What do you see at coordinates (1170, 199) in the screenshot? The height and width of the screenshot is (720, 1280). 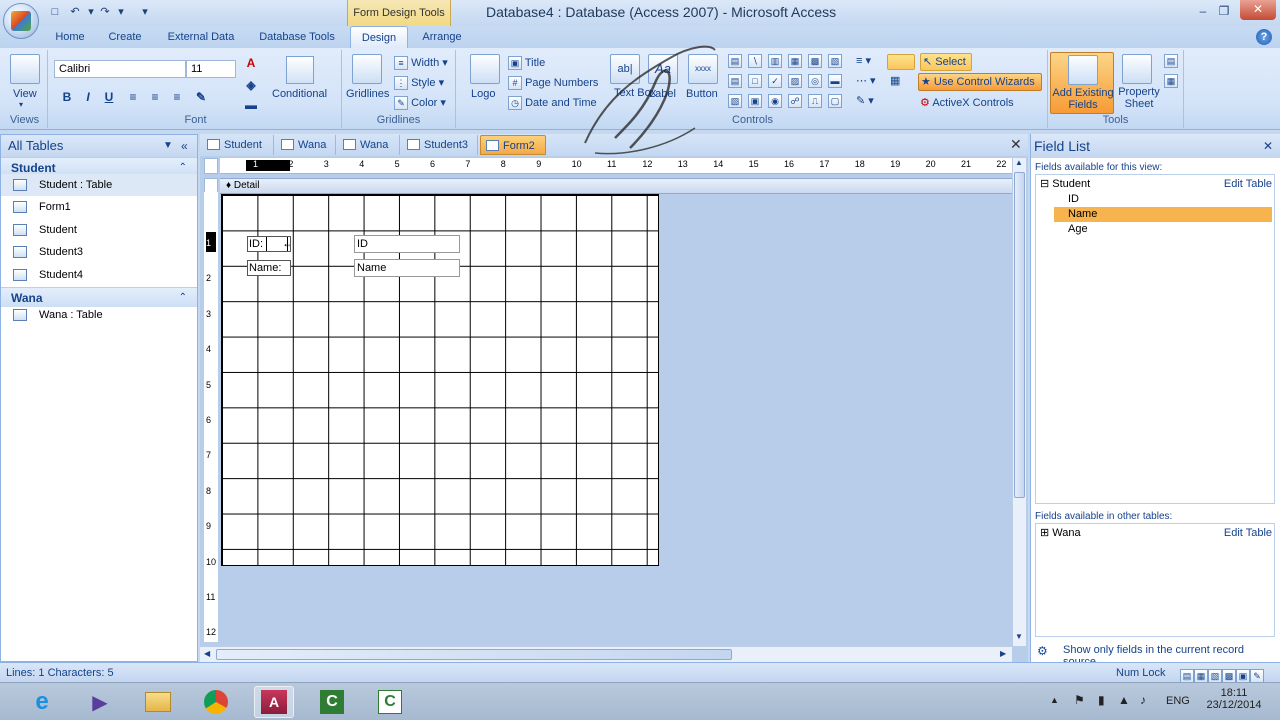 I see `field-item: ID` at bounding box center [1170, 199].